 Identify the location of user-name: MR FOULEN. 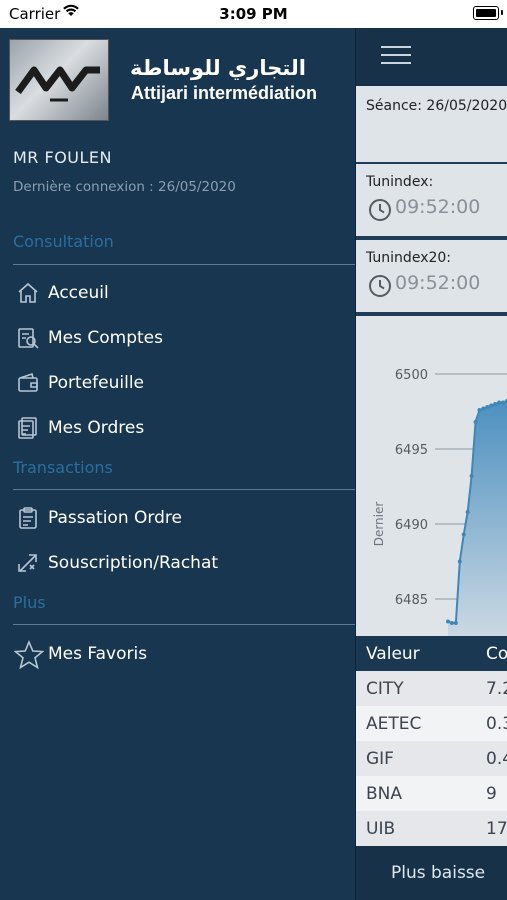
(63, 157).